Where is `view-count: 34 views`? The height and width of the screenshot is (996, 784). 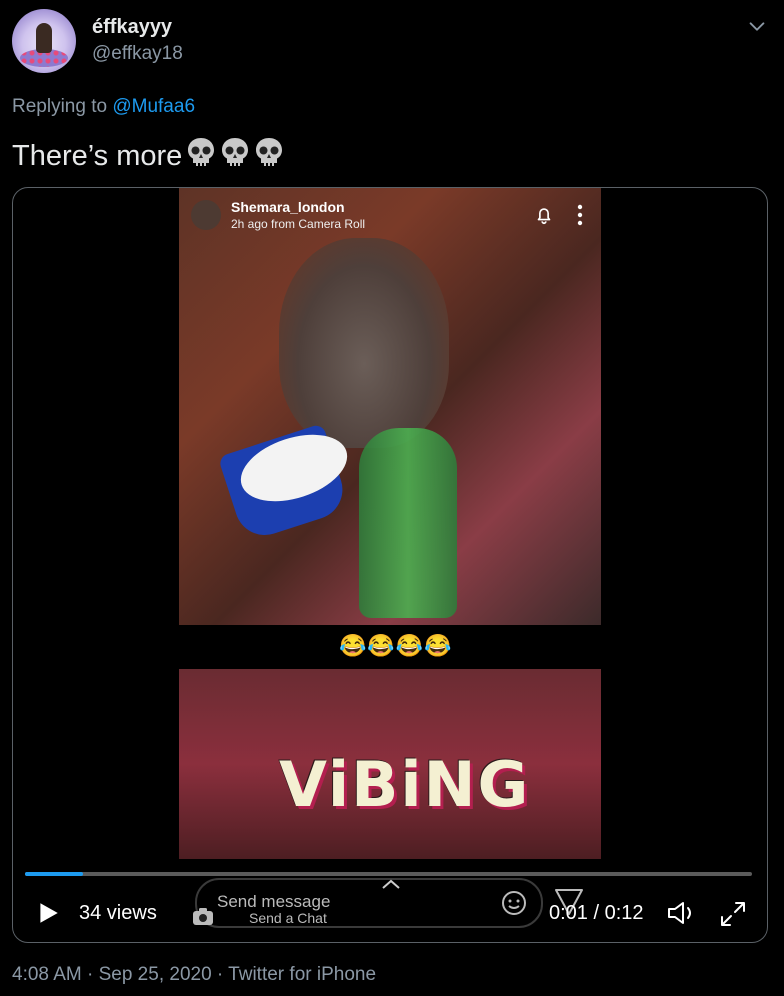
view-count: 34 views is located at coordinates (118, 913).